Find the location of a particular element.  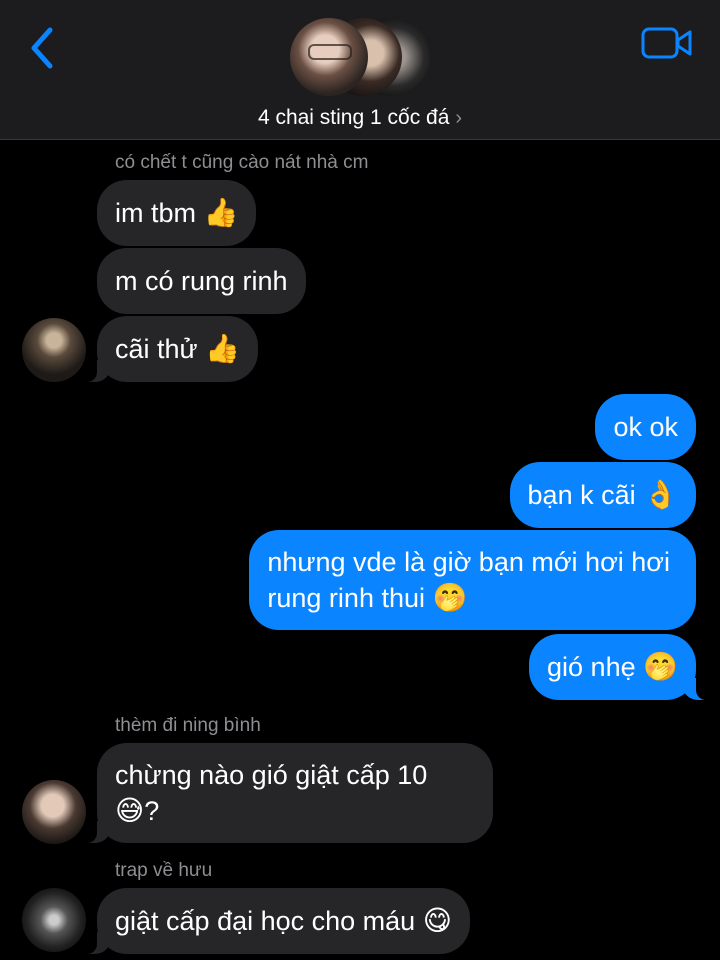

group-name-label: 4 chai sting 1 cốc đá is located at coordinates (353, 117).